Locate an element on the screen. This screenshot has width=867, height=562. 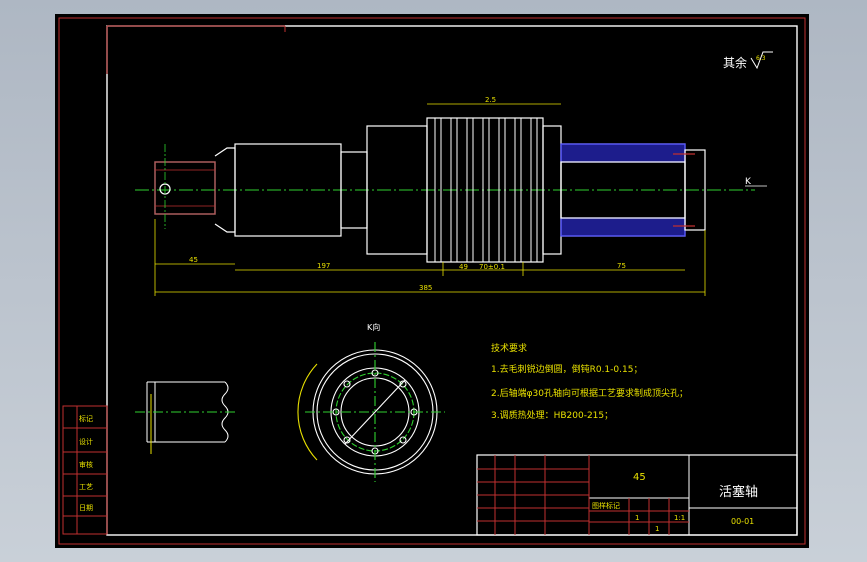
left-strip-cell: 审核 is located at coordinates (86, 464).